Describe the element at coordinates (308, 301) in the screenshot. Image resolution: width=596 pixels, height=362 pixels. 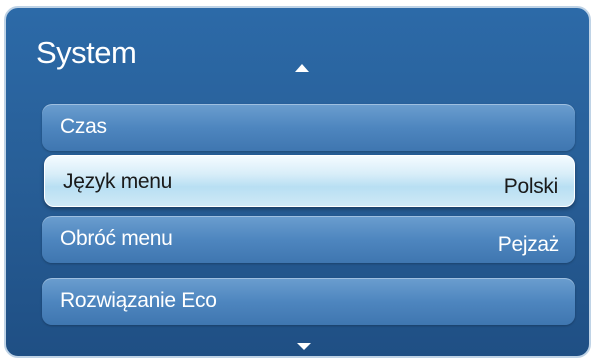
I see `menu-item-rozwiazanie-eco: Rozwiązanie Eco` at that location.